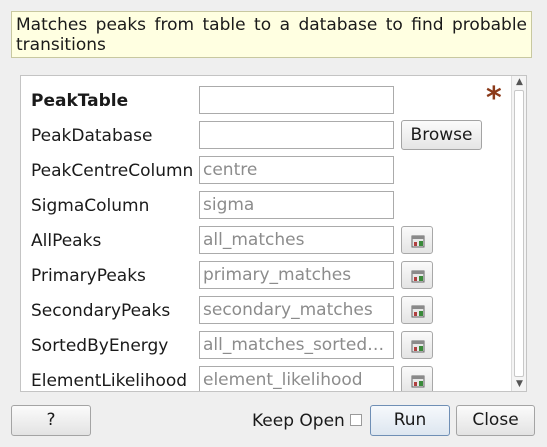 This screenshot has height=447, width=547. I want to click on allpeaks-input: all_matches, so click(296, 240).